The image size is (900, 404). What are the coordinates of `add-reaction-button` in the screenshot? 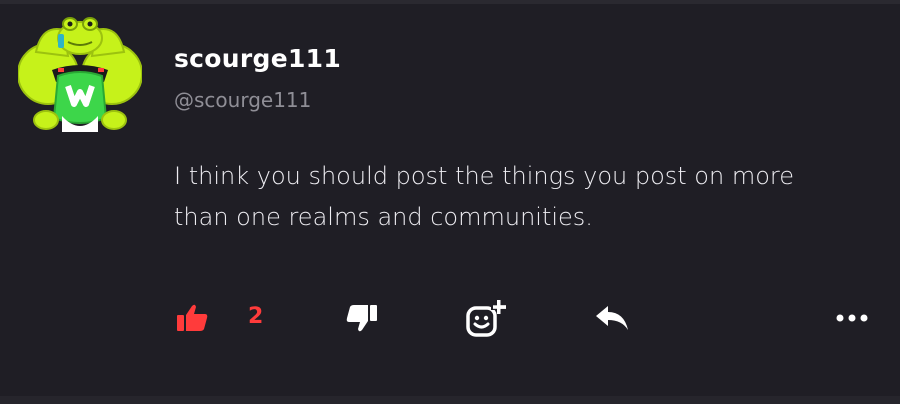 It's located at (486, 318).